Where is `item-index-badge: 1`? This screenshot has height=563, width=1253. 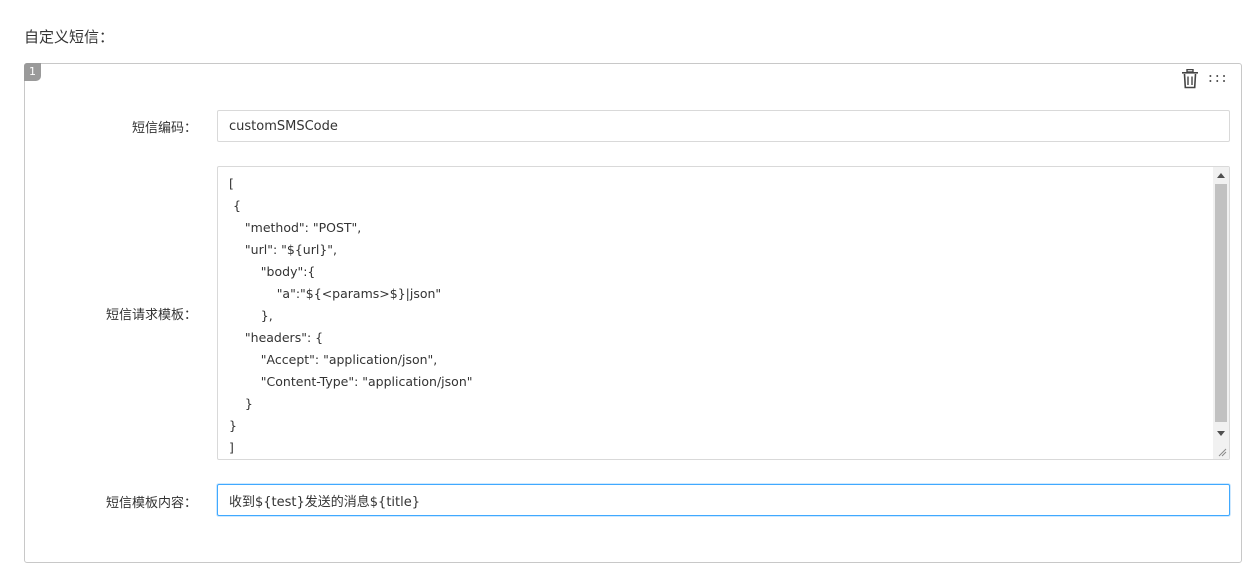
item-index-badge: 1 is located at coordinates (32, 72).